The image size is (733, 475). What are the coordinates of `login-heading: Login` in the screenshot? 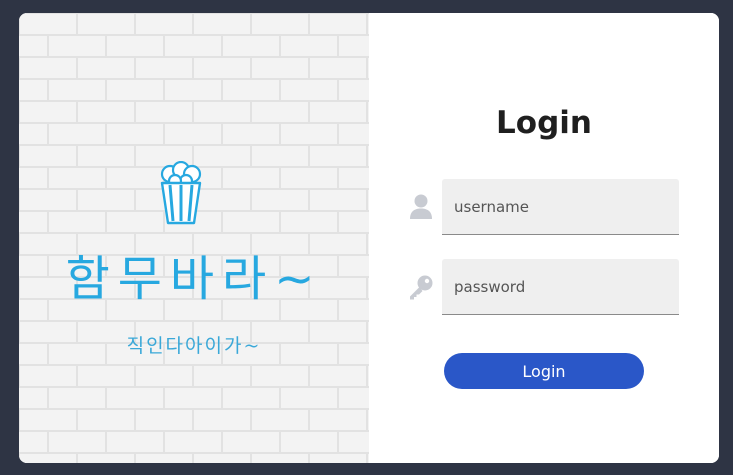 It's located at (544, 123).